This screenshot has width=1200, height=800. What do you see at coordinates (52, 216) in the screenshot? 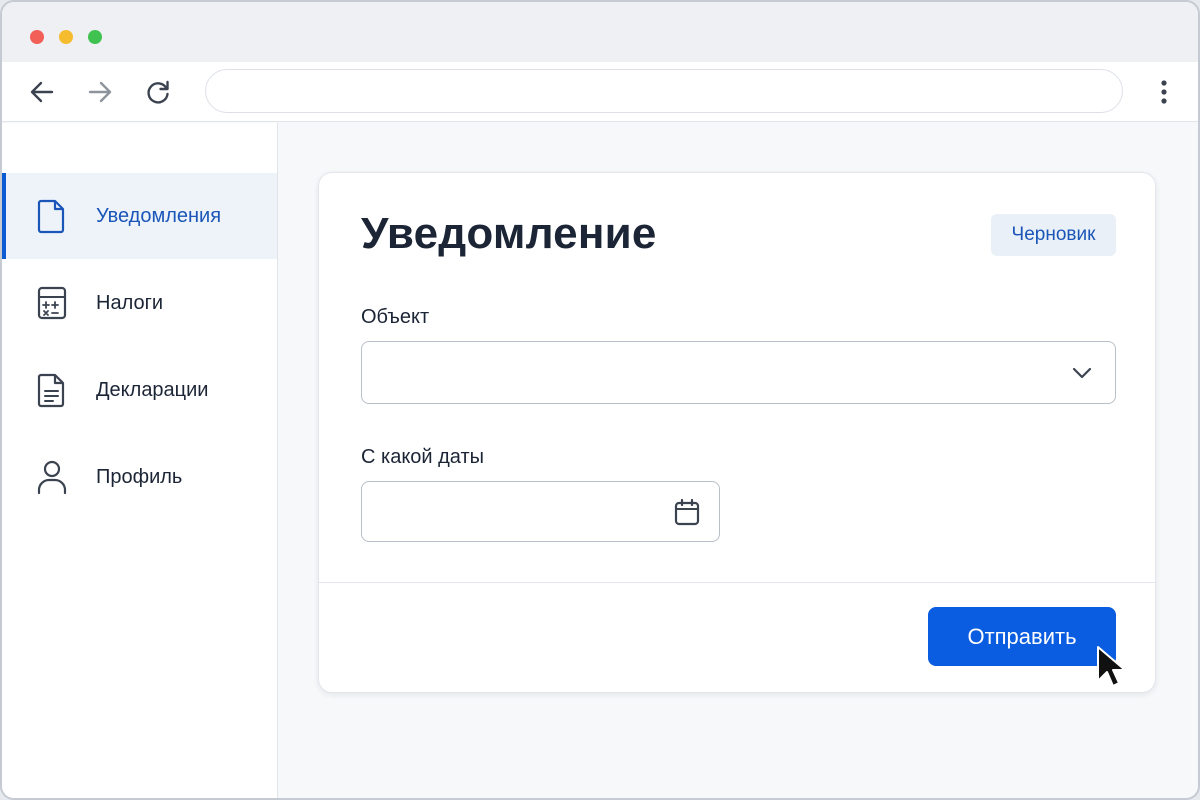
I see `document-icon` at bounding box center [52, 216].